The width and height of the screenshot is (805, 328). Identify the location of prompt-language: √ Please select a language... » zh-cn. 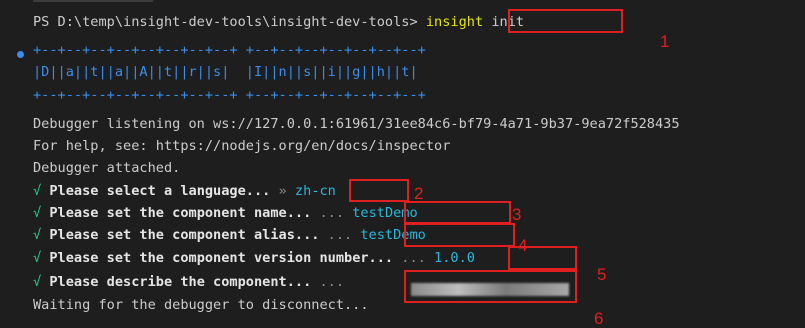
(184, 191).